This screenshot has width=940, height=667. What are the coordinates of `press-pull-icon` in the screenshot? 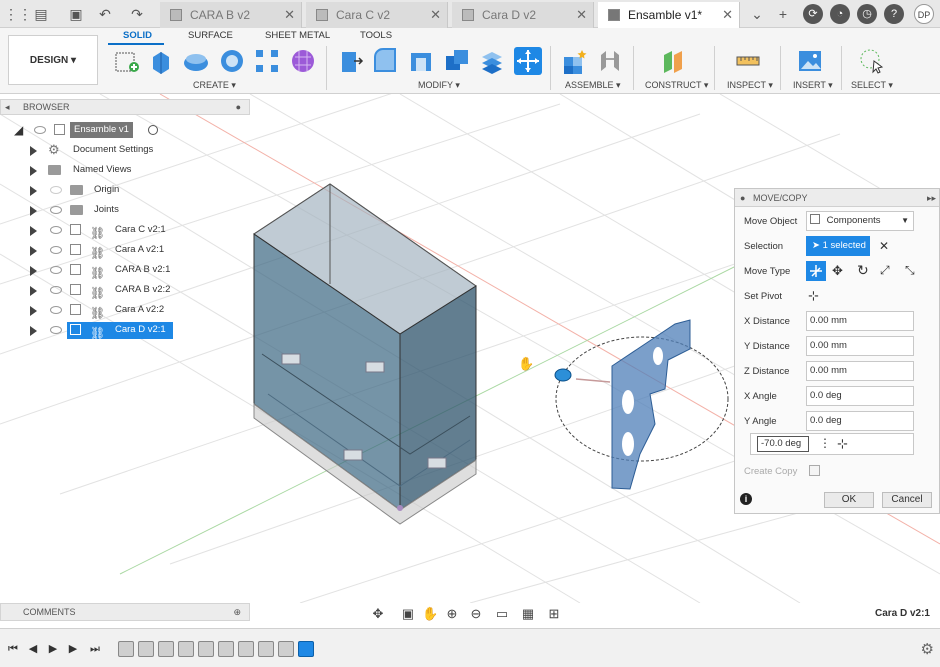 It's located at (350, 61).